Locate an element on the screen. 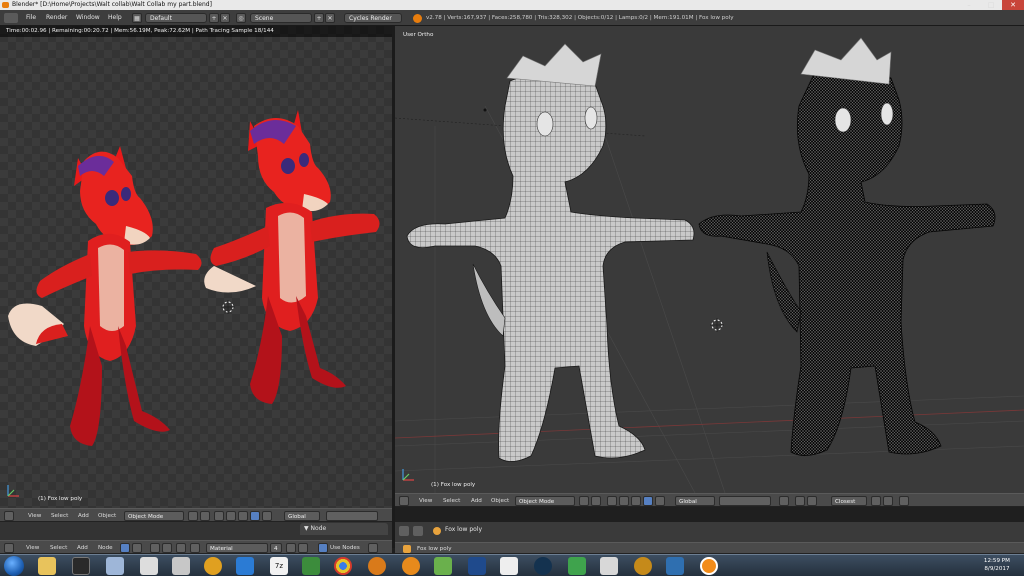 This screenshot has width=1024, height=576. steam-icon is located at coordinates (543, 566).